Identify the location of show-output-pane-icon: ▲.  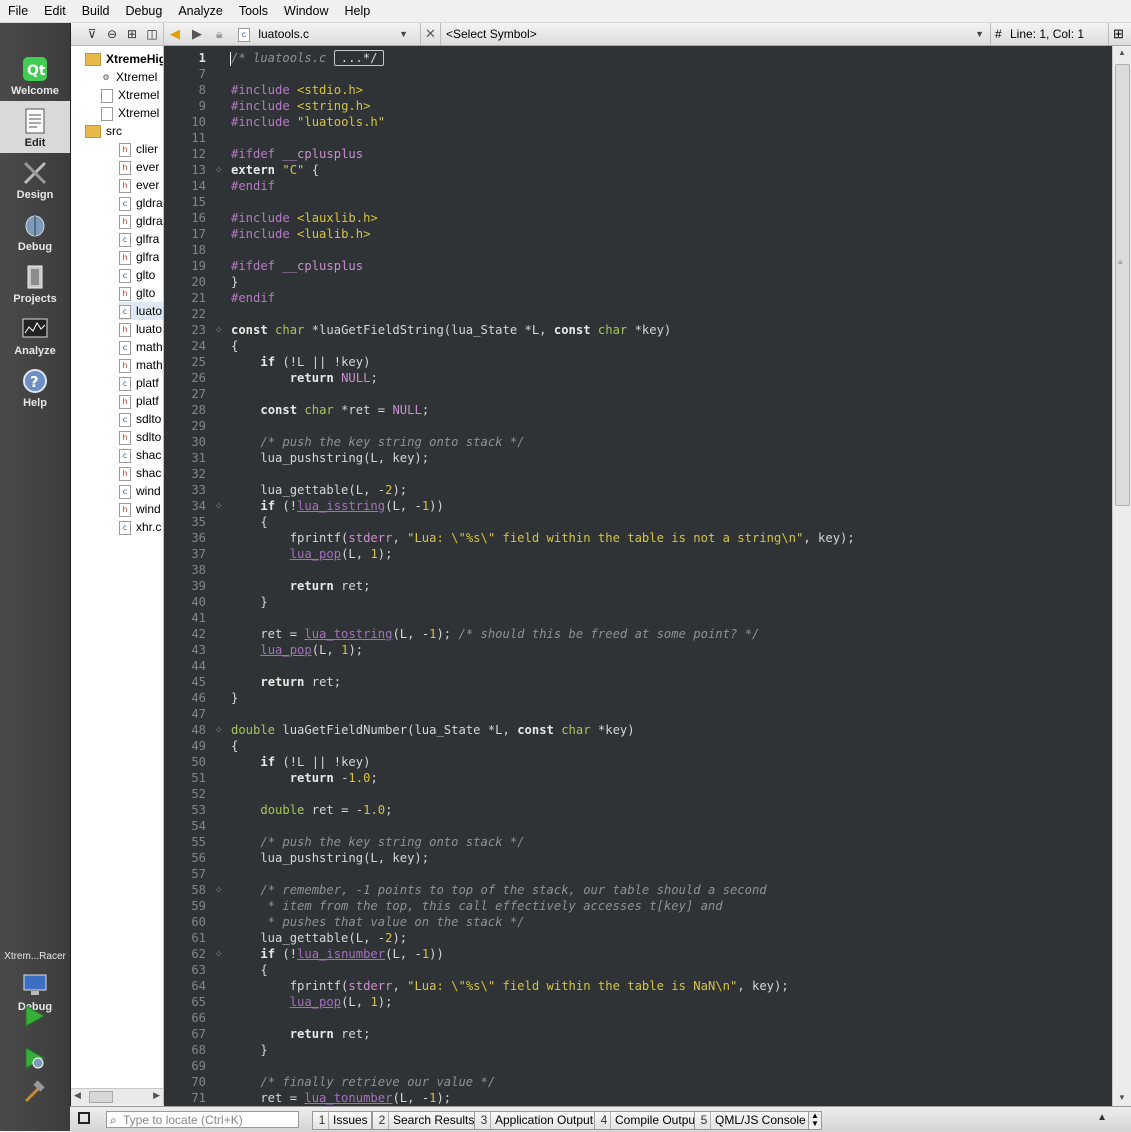
(1102, 1117).